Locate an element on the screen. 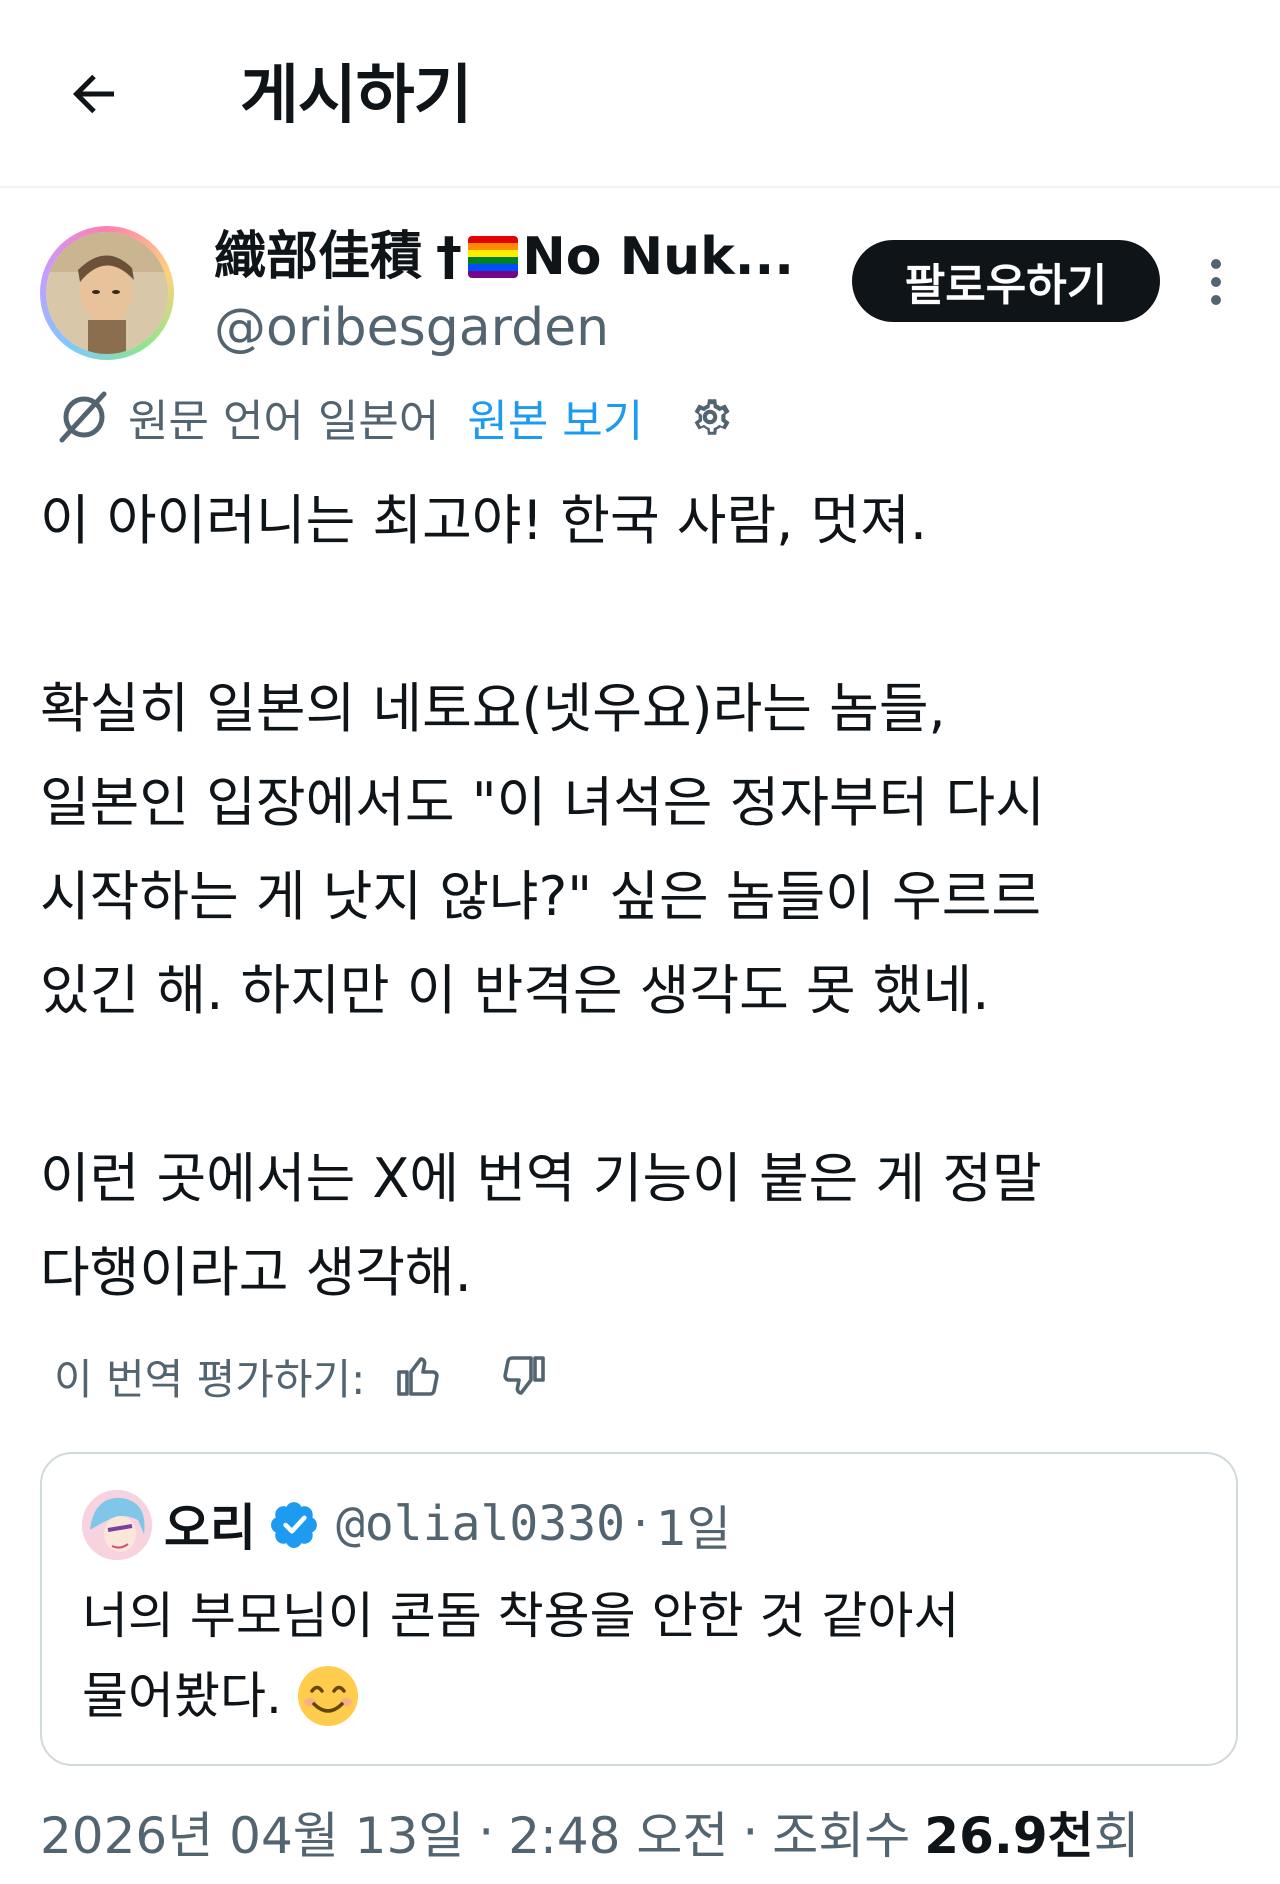 This screenshot has height=1884, width=1280. thumbs-up-button is located at coordinates (419, 1376).